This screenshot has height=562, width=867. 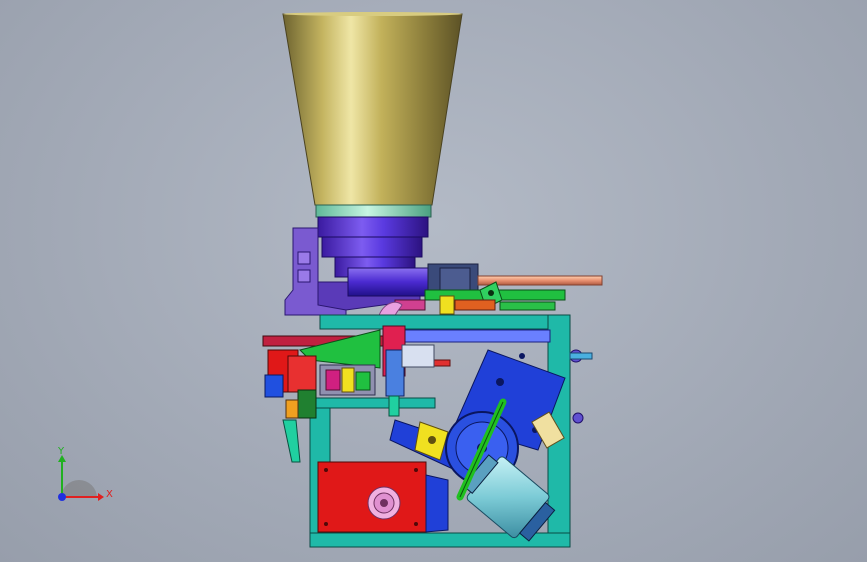 I want to click on axis-triad: X Y, so click(x=85, y=473).